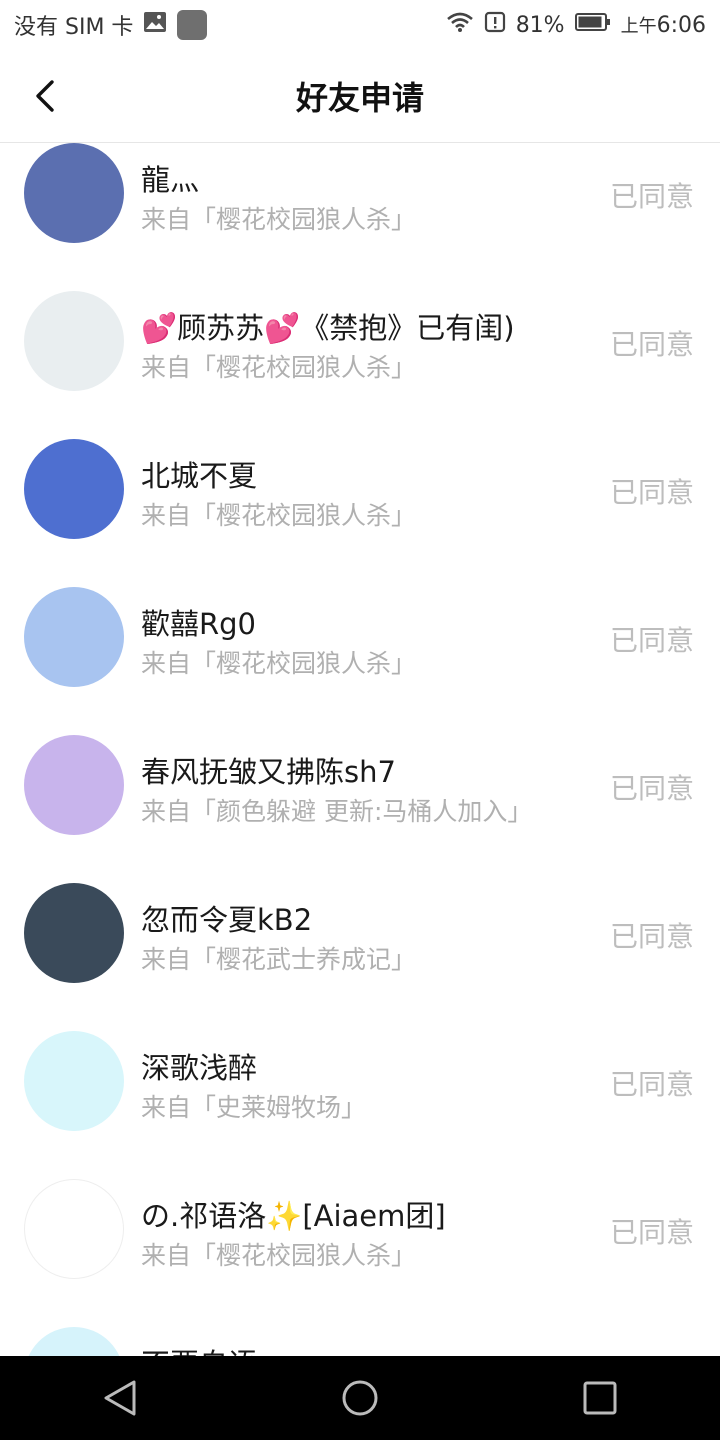 This screenshot has height=1440, width=720. Describe the element at coordinates (192, 25) in the screenshot. I see `app-notification-icon` at that location.